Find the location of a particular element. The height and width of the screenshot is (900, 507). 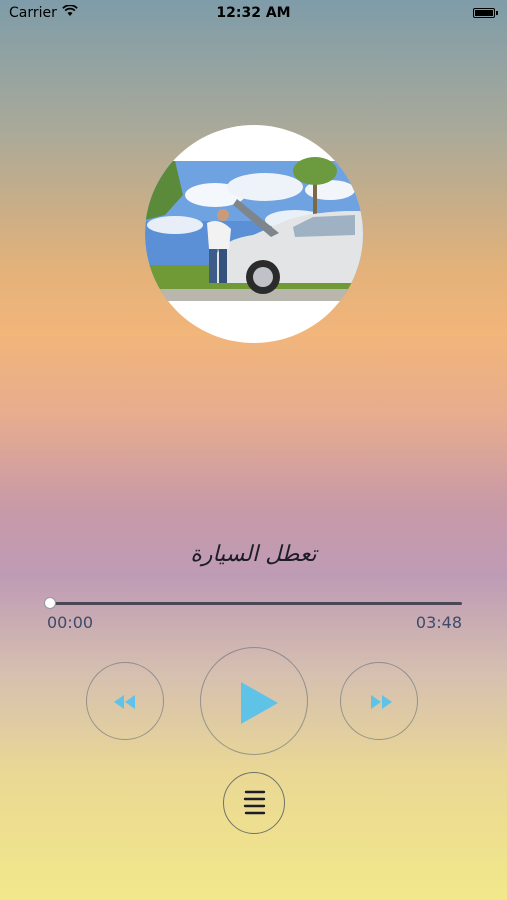

total-time: 03:48 is located at coordinates (438, 622).